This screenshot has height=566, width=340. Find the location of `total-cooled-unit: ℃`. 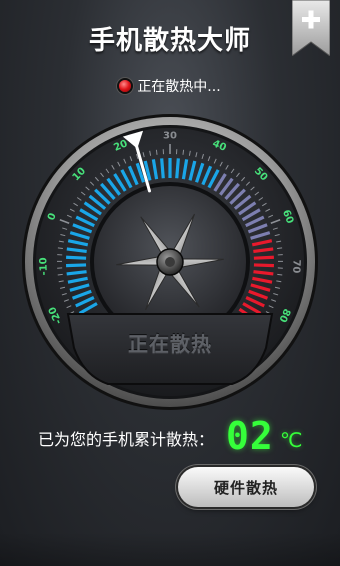

total-cooled-unit: ℃ is located at coordinates (291, 440).